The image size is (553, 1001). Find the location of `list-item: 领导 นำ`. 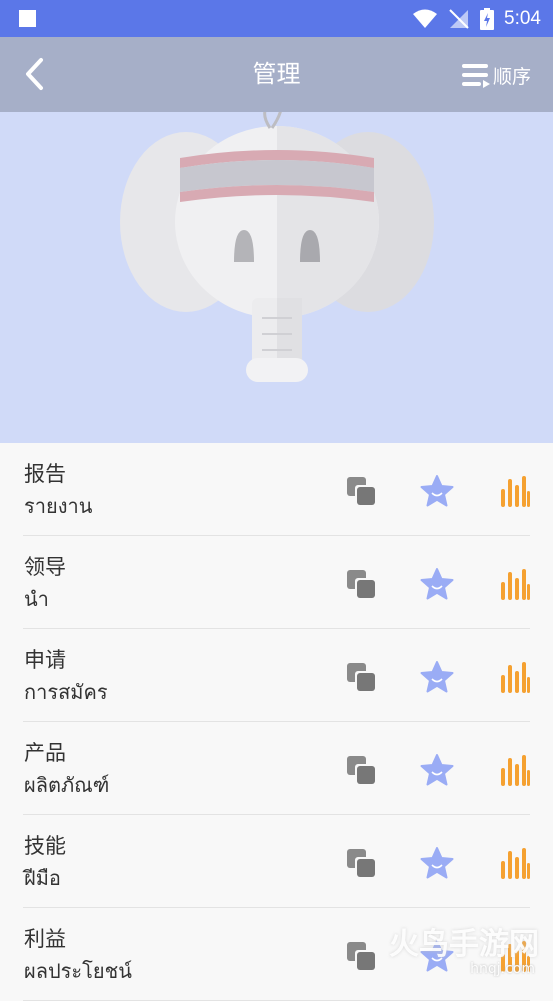

list-item: 领导 นำ is located at coordinates (276, 582).